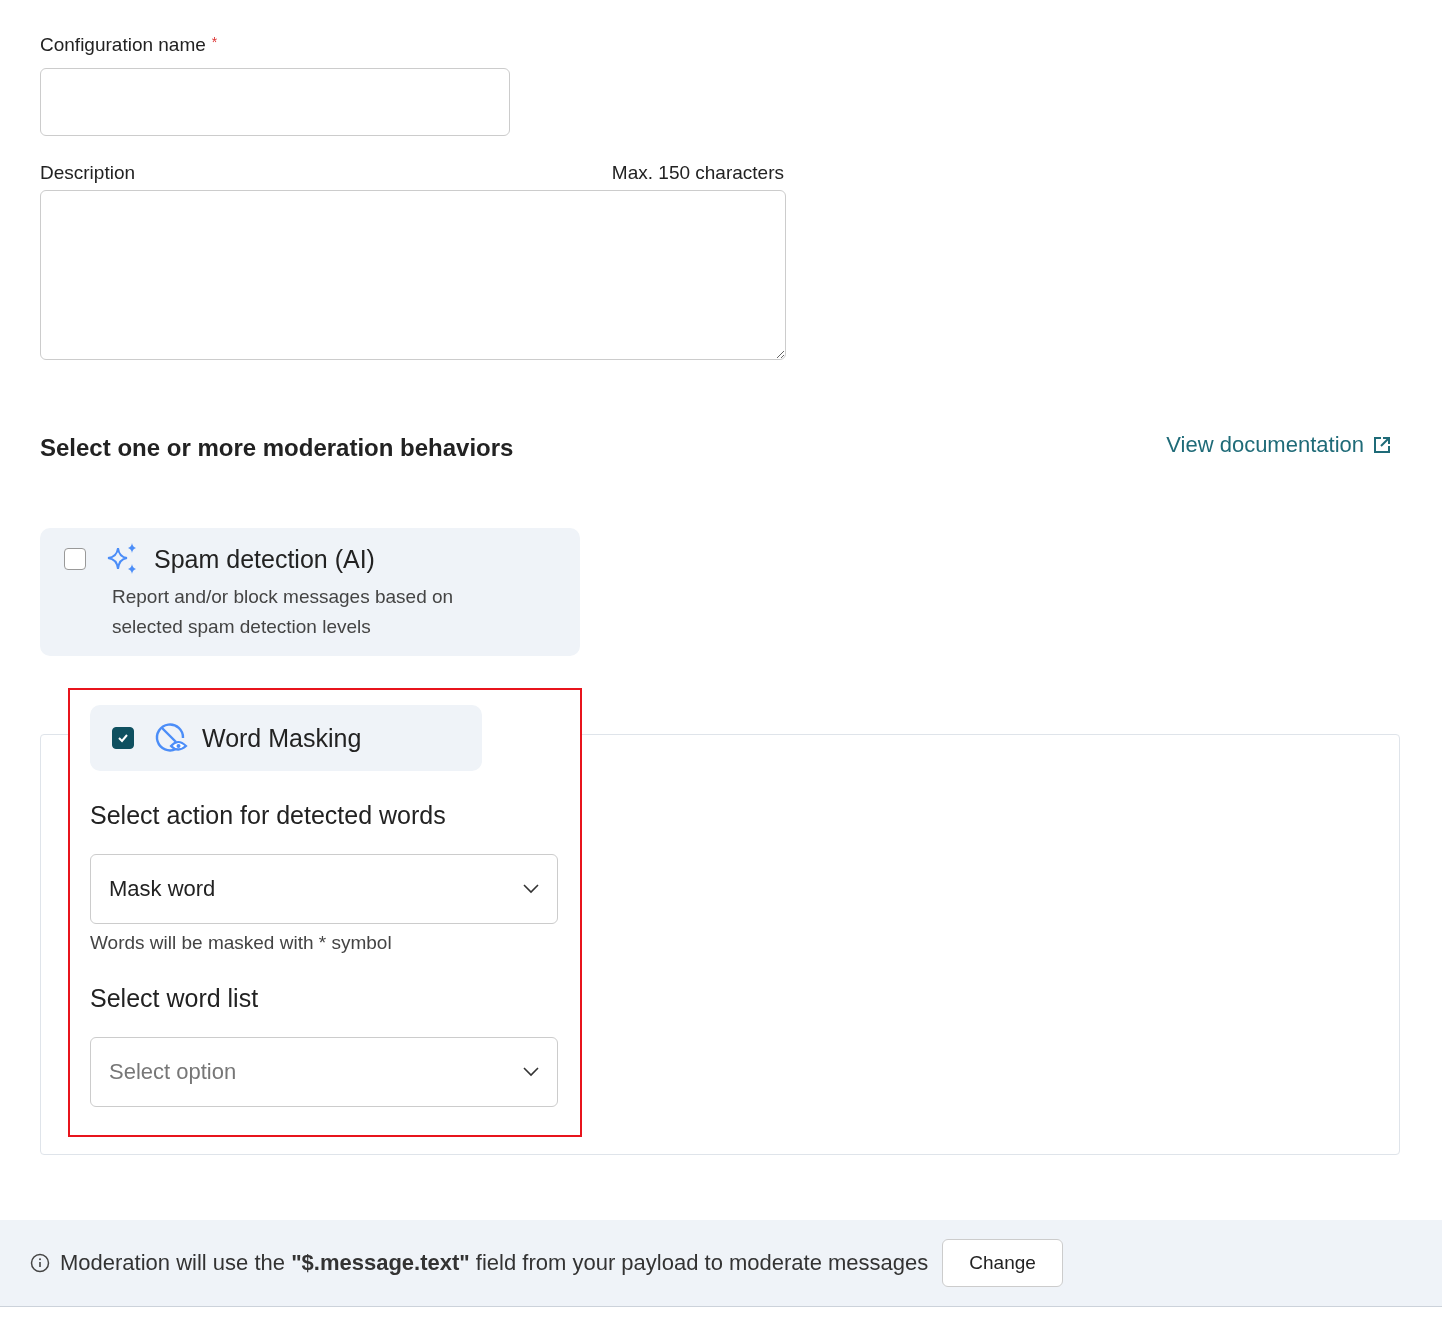 The height and width of the screenshot is (1318, 1442). What do you see at coordinates (40, 1263) in the screenshot?
I see `info-icon` at bounding box center [40, 1263].